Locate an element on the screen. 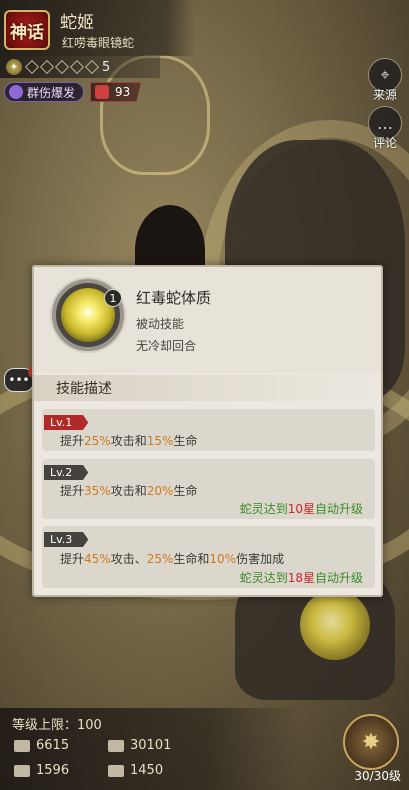 This screenshot has height=790, width=409. stat-attack: 6615 is located at coordinates (41, 745).